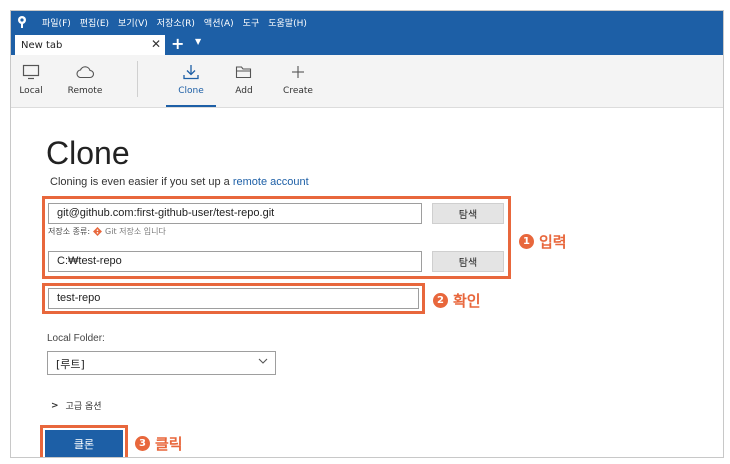 The image size is (730, 464). What do you see at coordinates (176, 22) in the screenshot?
I see `menu-repository: 저장소(R)` at bounding box center [176, 22].